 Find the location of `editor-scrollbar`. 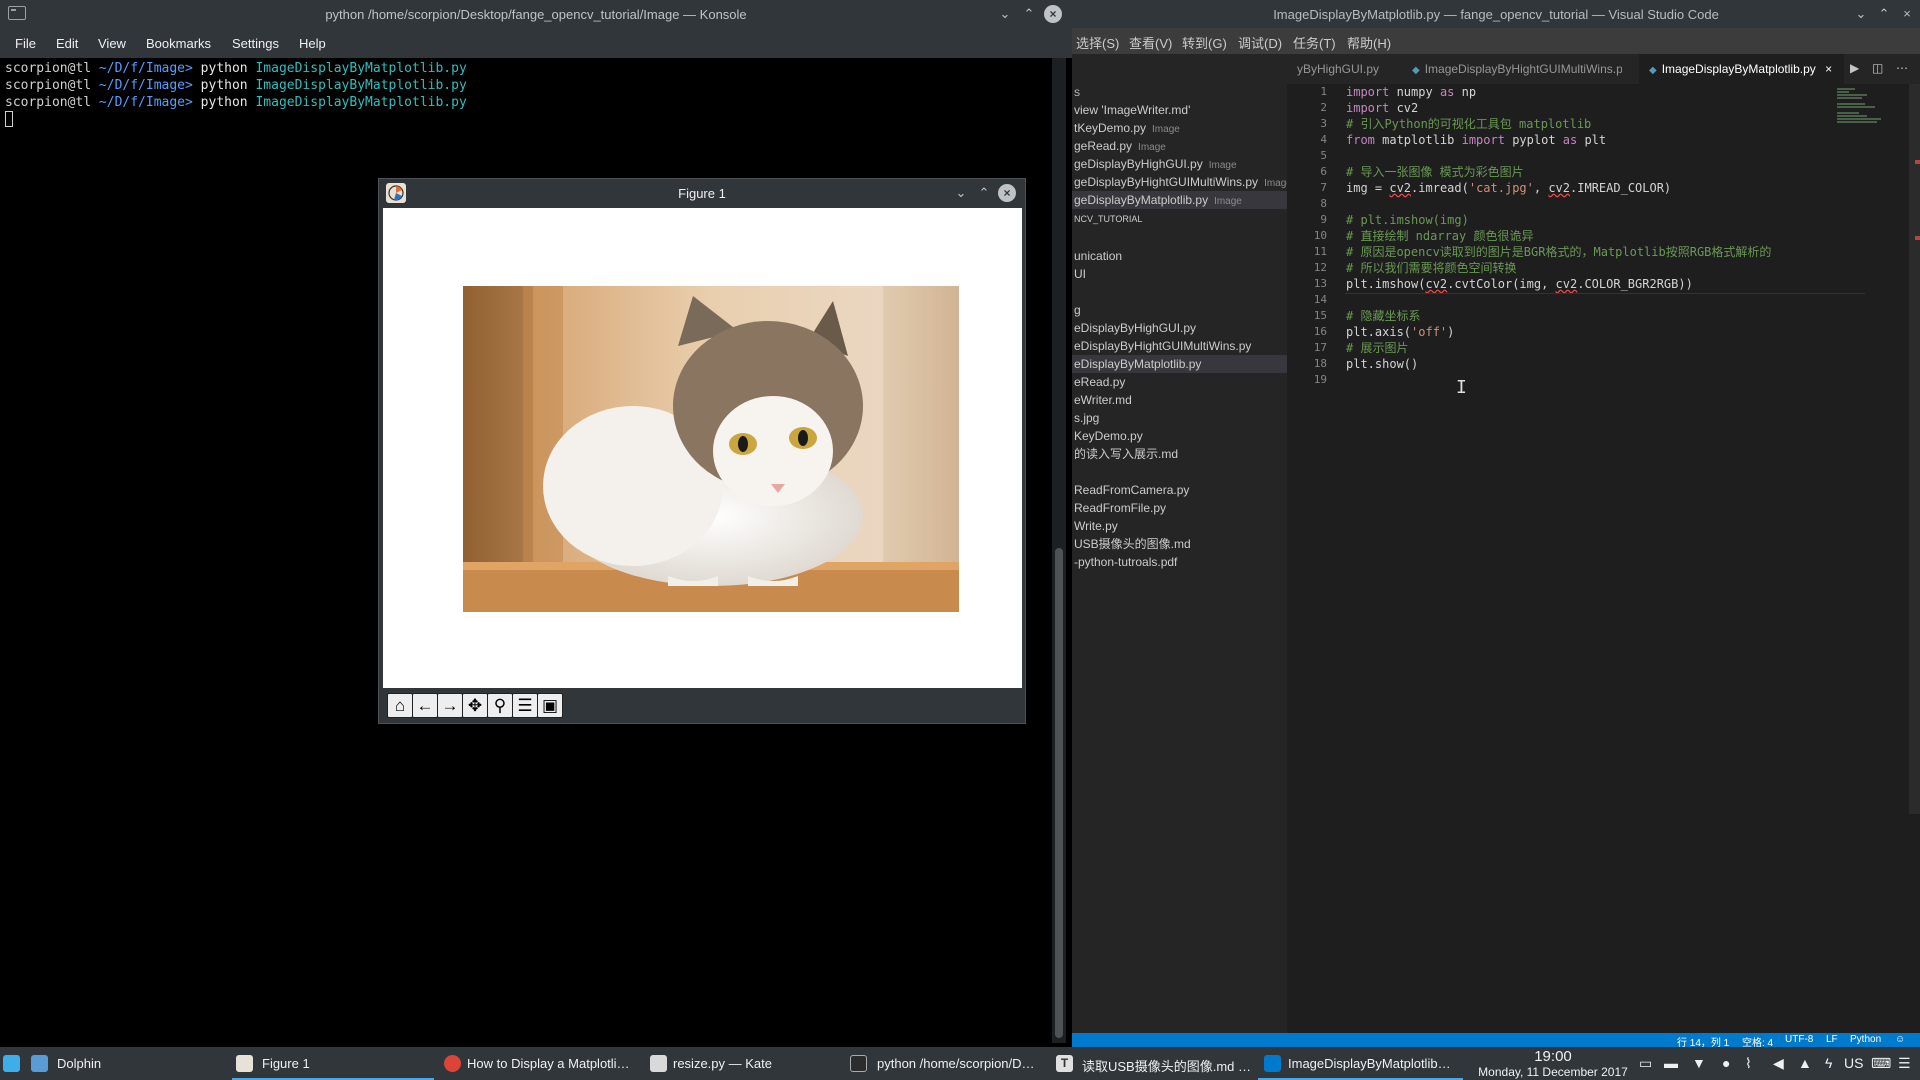

editor-scrollbar is located at coordinates (1914, 449).